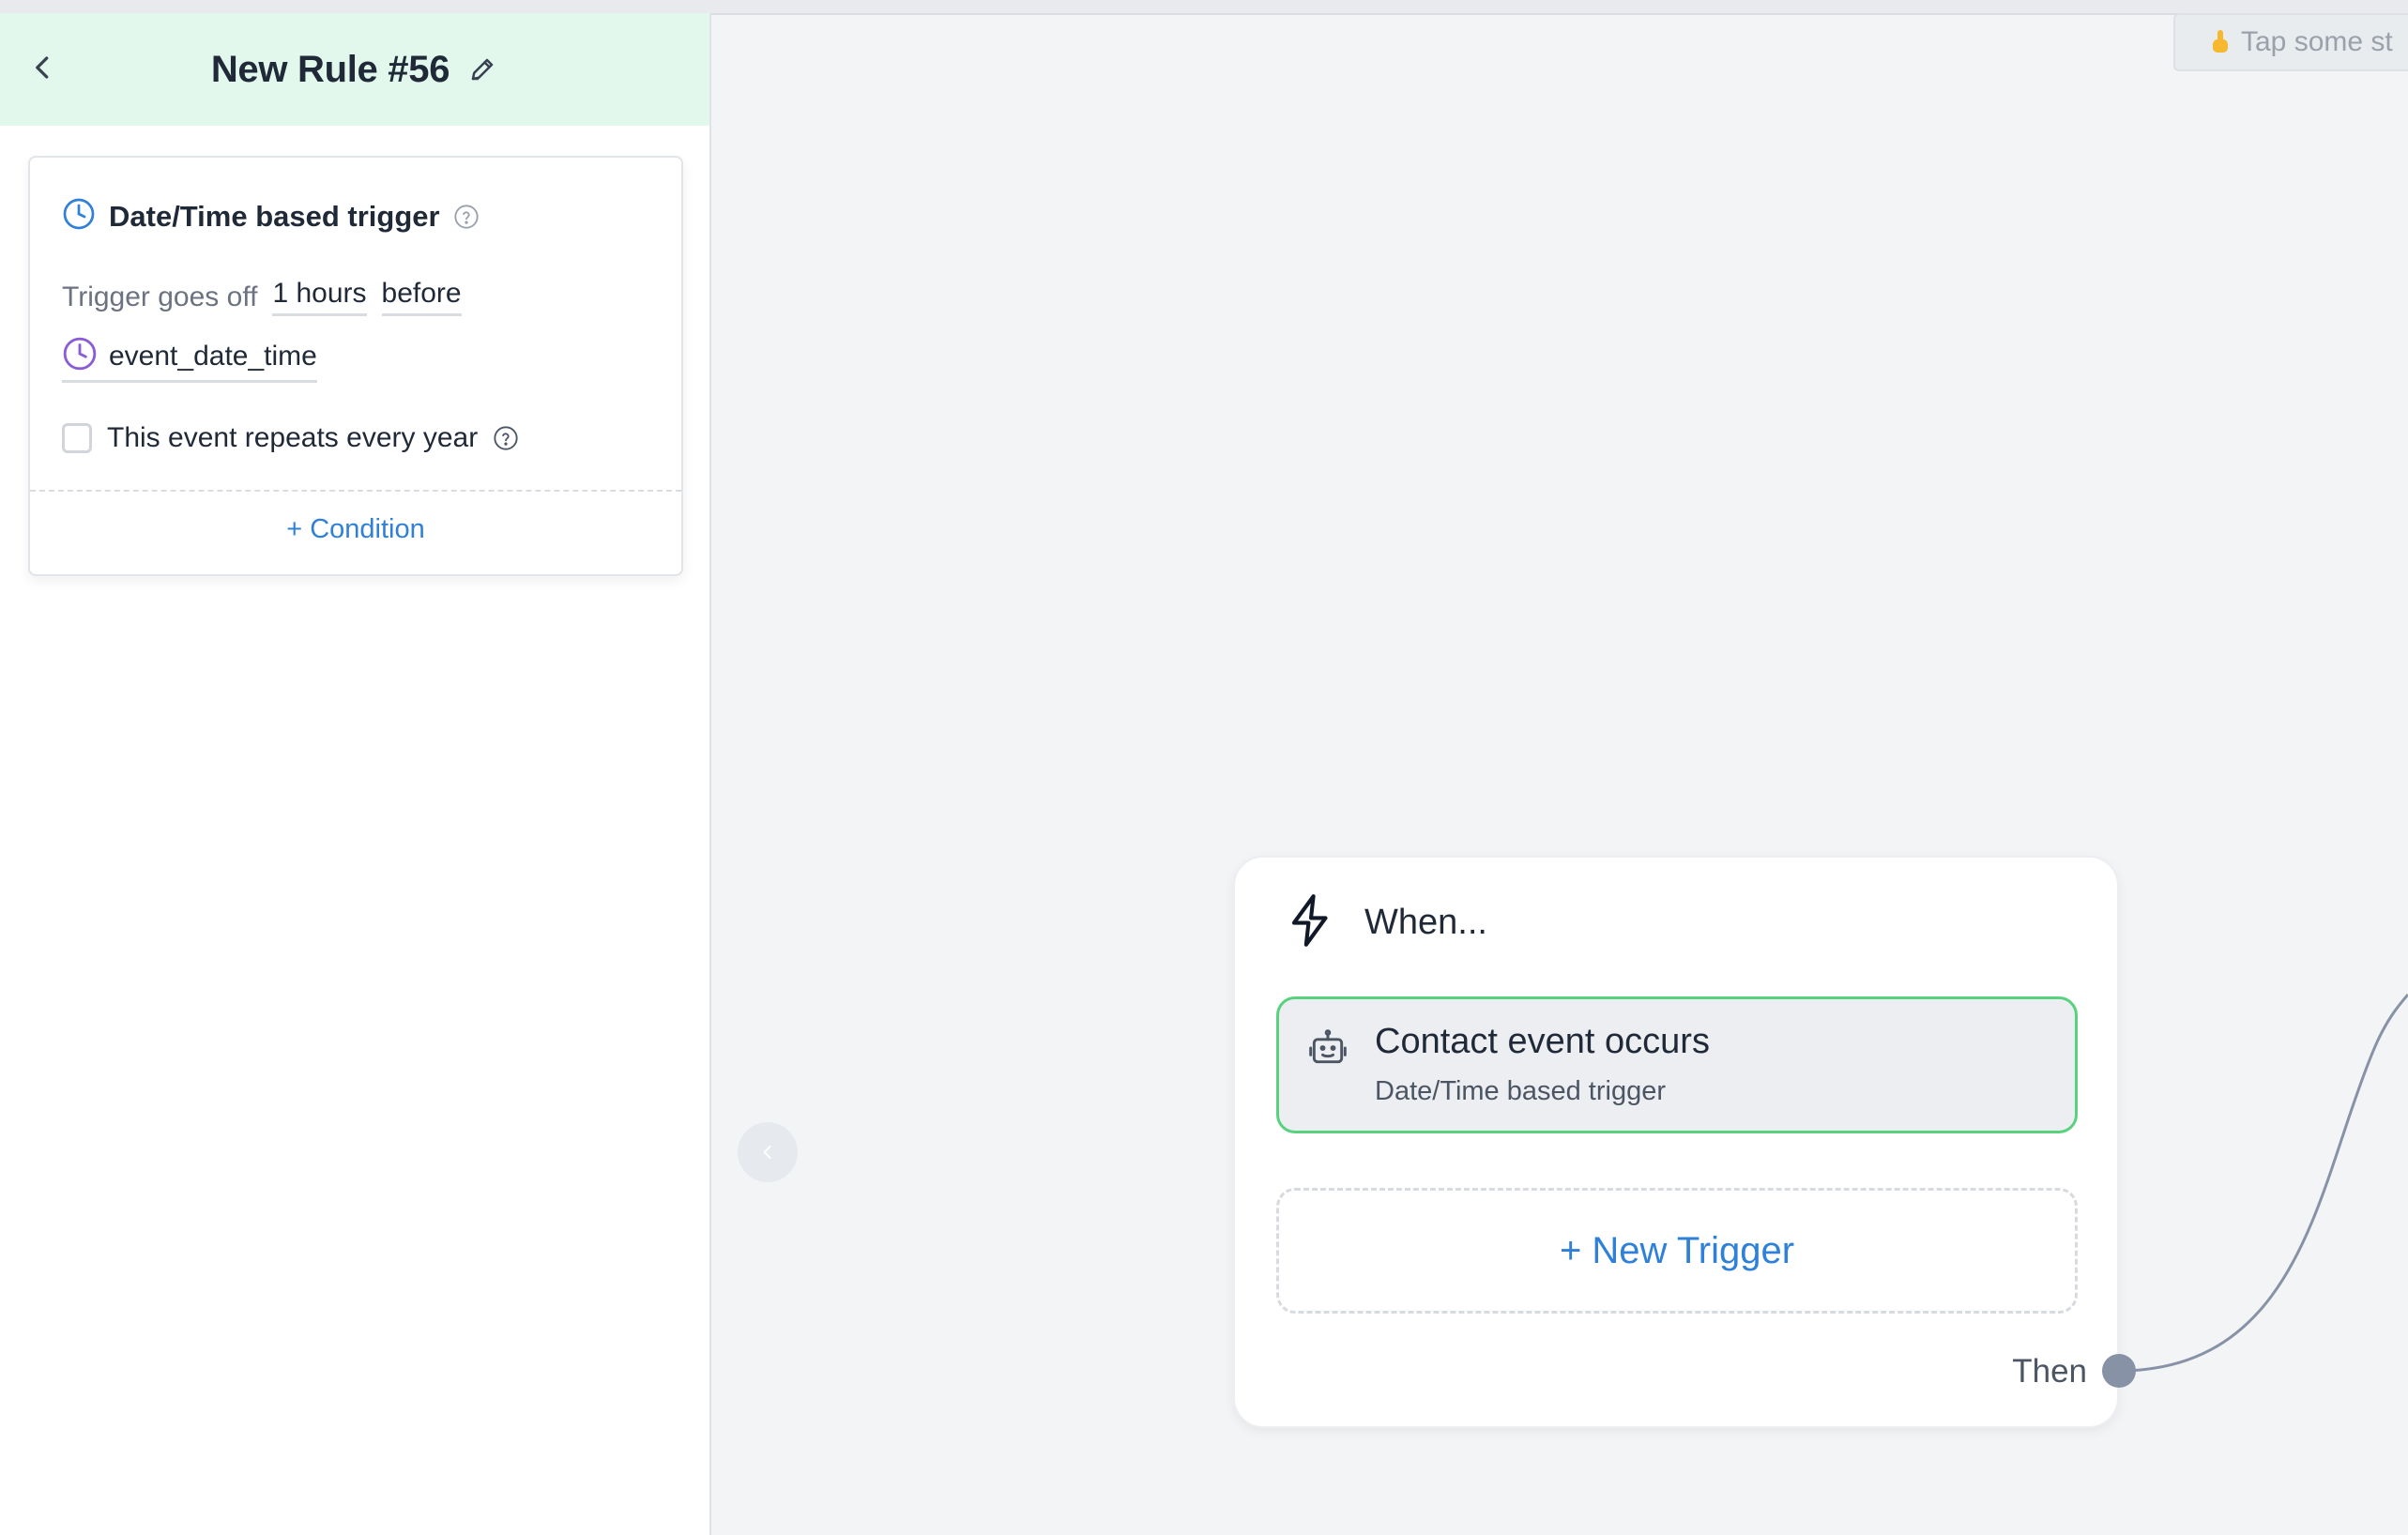  What do you see at coordinates (80, 356) in the screenshot?
I see `date-field-clock-icon` at bounding box center [80, 356].